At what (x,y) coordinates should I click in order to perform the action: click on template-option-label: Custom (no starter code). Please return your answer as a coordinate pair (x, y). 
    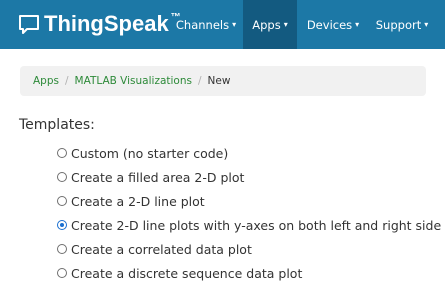
    Looking at the image, I should click on (150, 153).